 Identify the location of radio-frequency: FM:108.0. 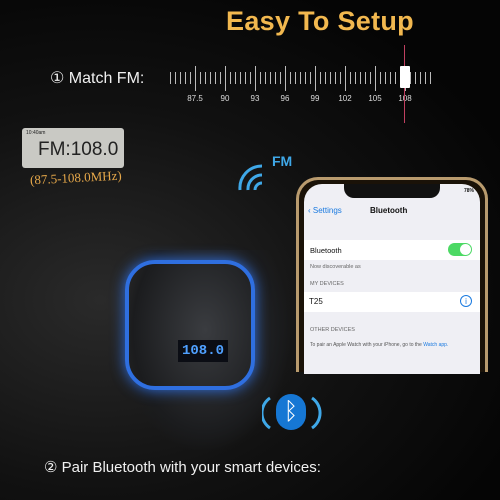
(78, 149).